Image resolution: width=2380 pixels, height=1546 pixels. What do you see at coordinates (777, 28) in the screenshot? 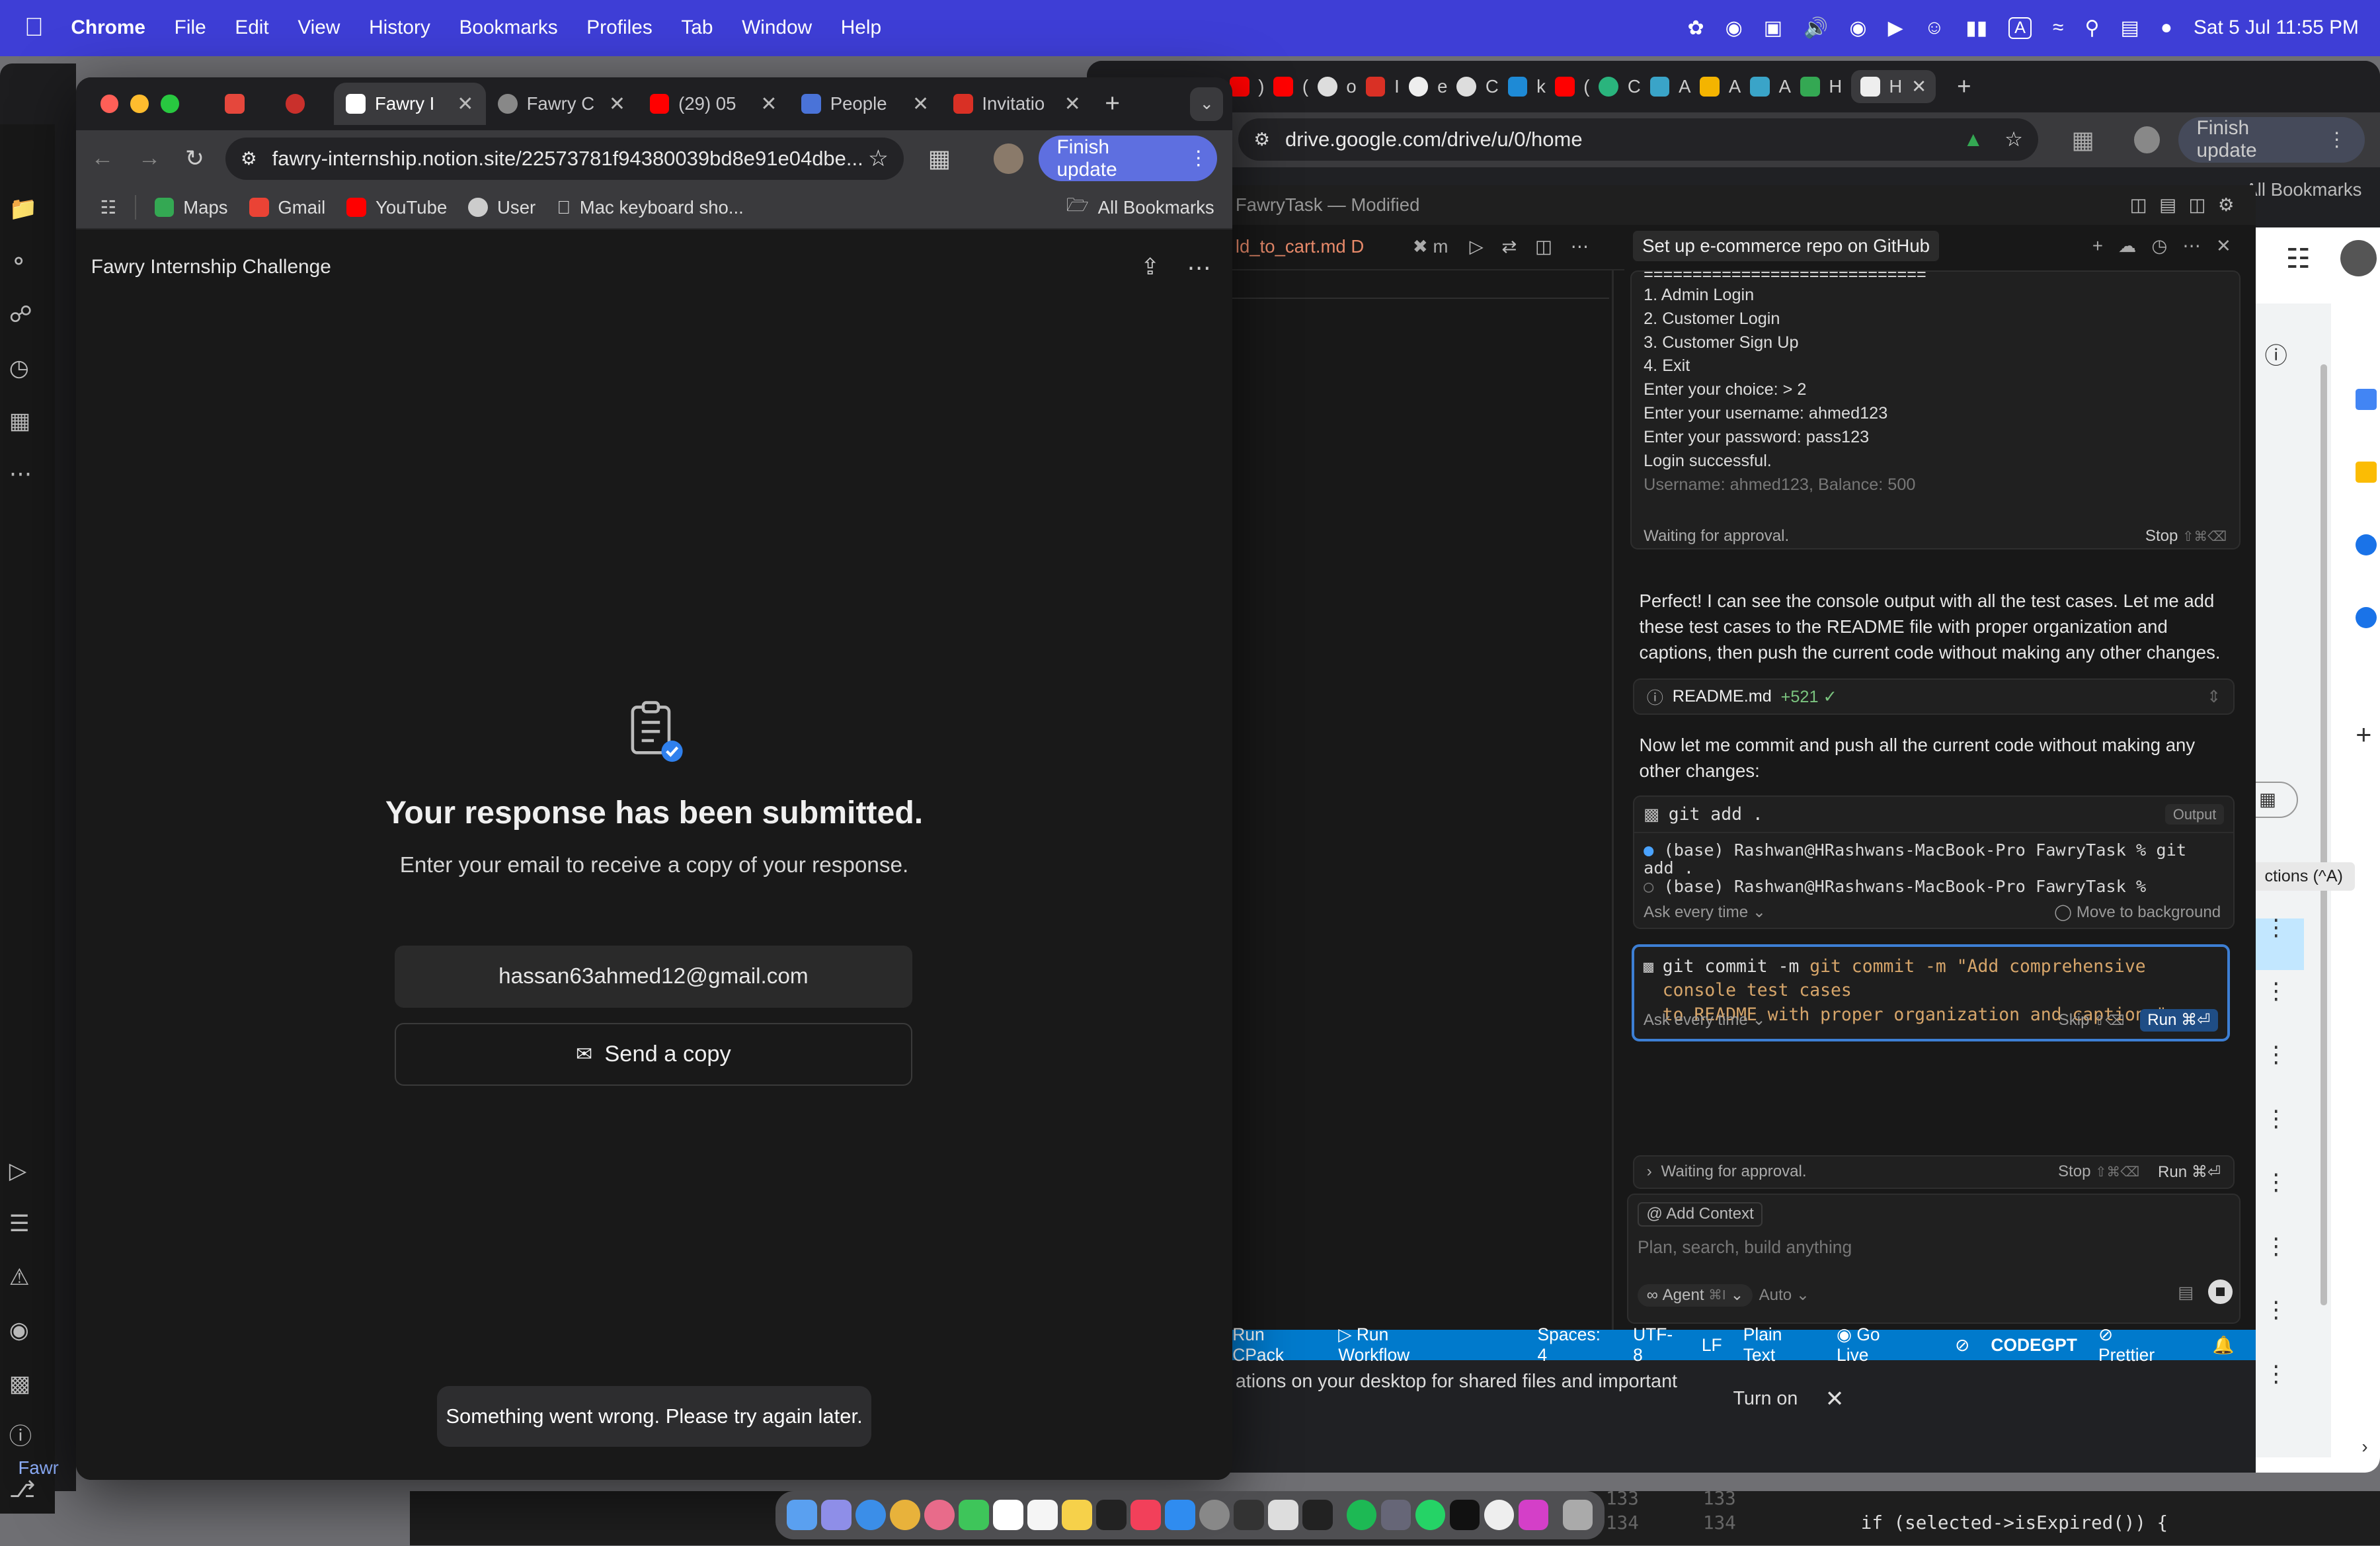
I see `menu-window: Window` at bounding box center [777, 28].